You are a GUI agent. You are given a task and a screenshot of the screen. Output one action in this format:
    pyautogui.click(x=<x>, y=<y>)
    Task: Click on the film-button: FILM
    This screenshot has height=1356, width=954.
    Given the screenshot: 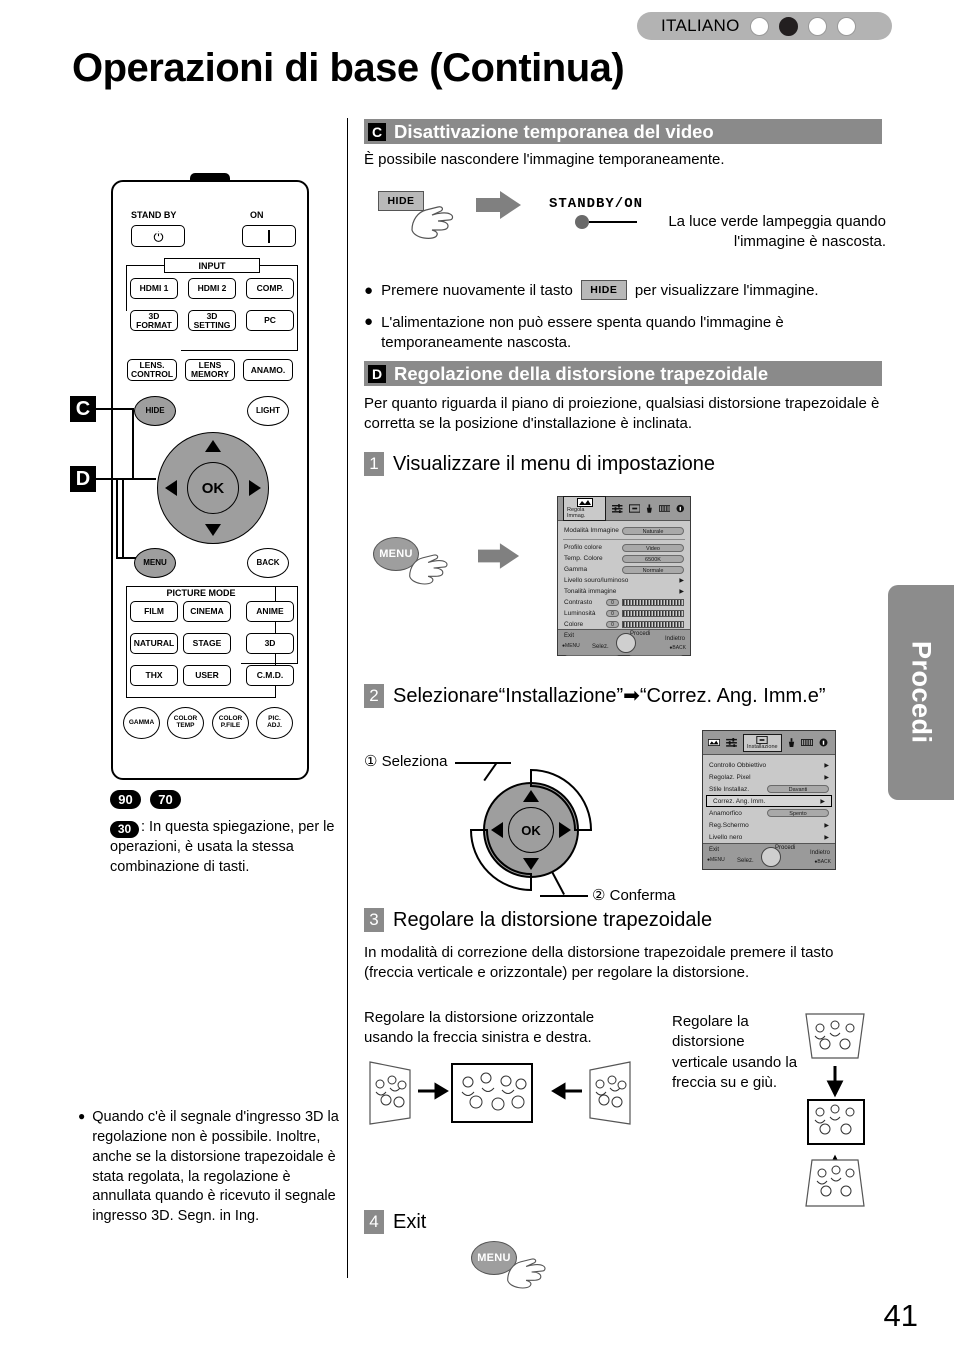 What is the action you would take?
    pyautogui.click(x=154, y=611)
    